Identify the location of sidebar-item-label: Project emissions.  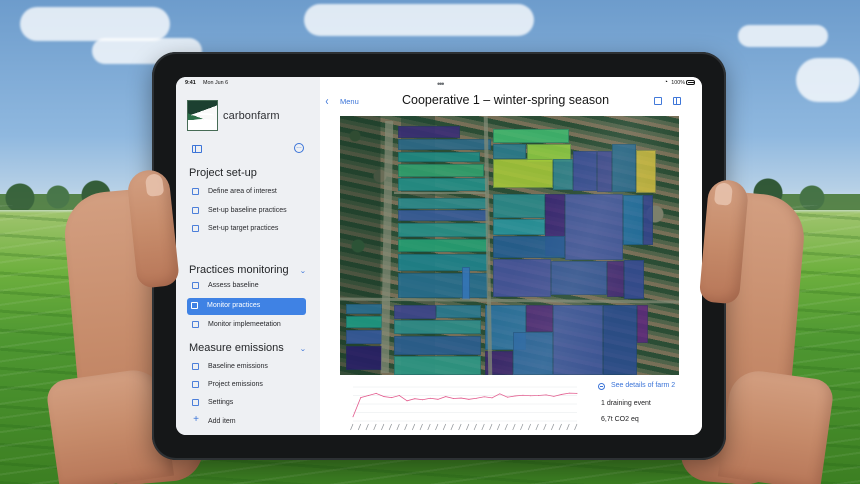
(235, 384).